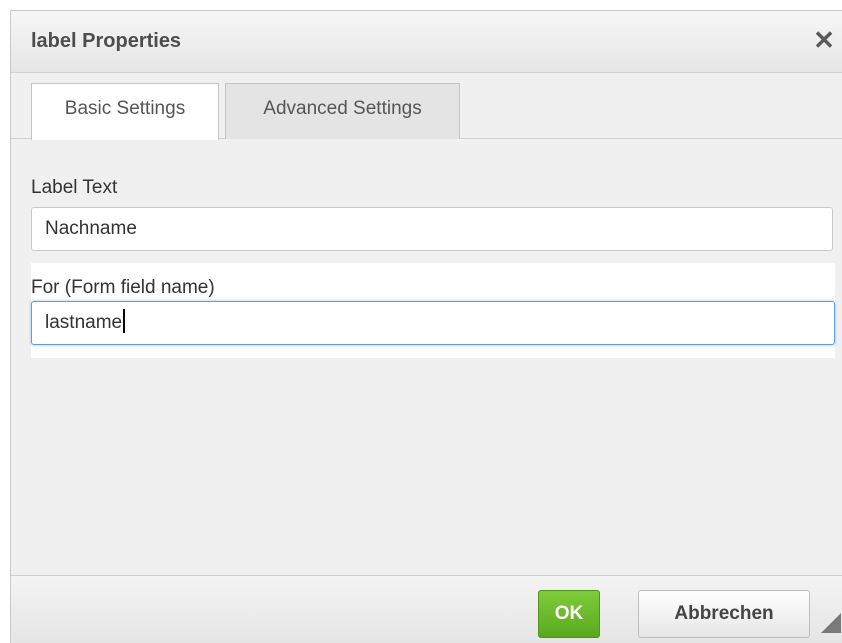 The height and width of the screenshot is (643, 842). What do you see at coordinates (433, 323) in the screenshot?
I see `for-field-input: lastname` at bounding box center [433, 323].